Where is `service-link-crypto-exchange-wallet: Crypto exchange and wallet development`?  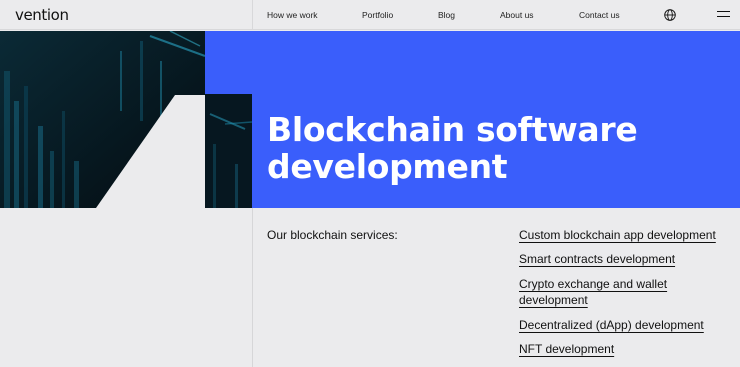
service-link-crypto-exchange-wallet: Crypto exchange and wallet development is located at coordinates (609, 292).